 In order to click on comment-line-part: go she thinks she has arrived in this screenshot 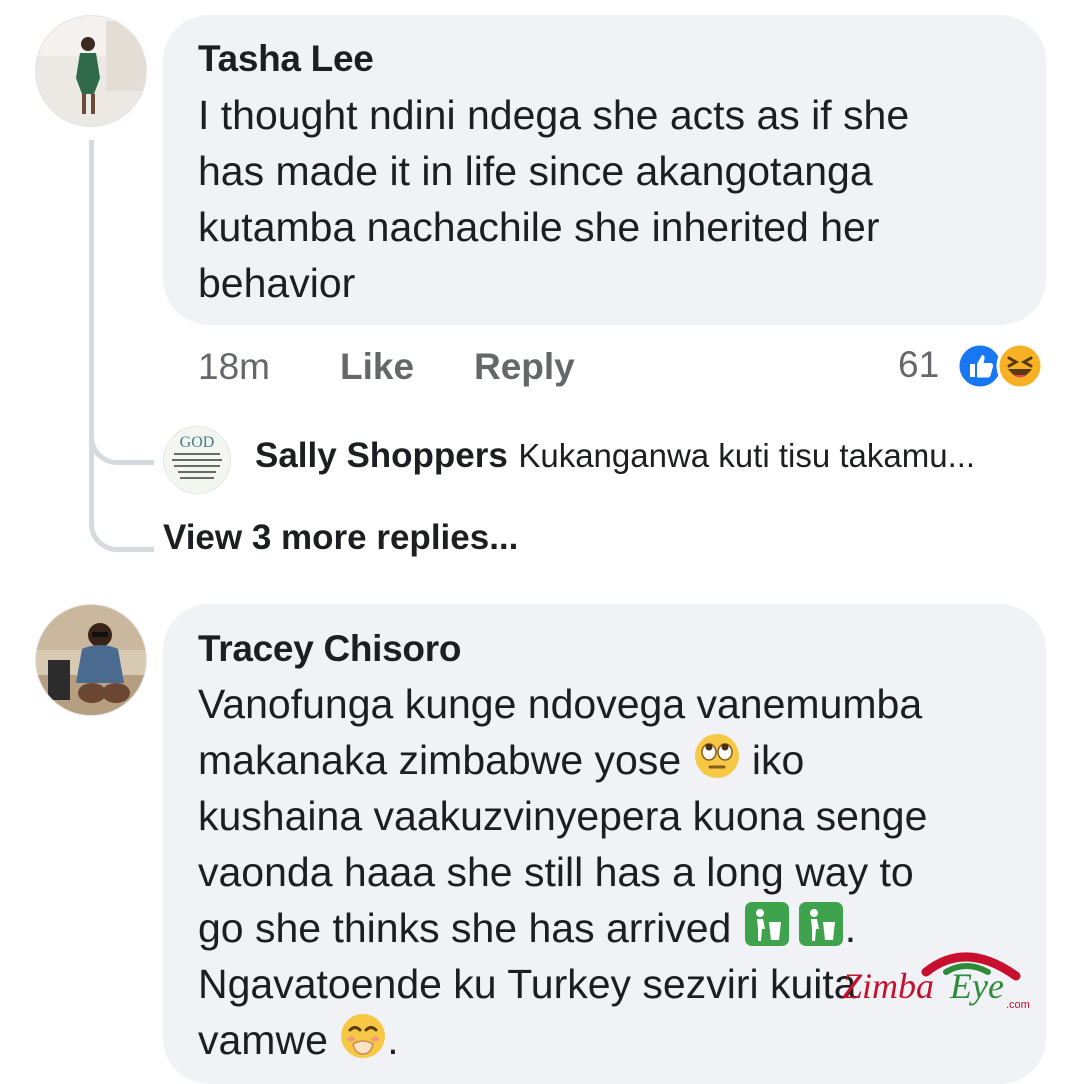, I will do `click(470, 928)`.